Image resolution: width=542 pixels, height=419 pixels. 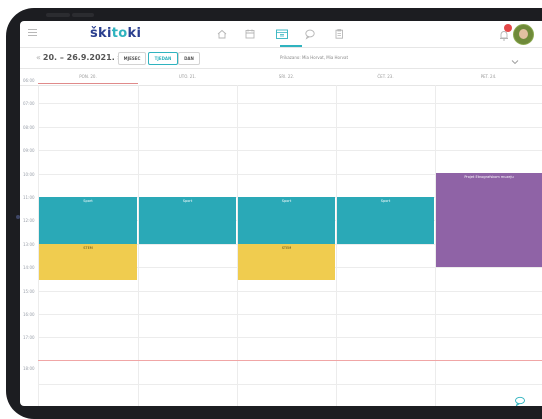 I want to click on today-indicator, so click(x=88, y=83).